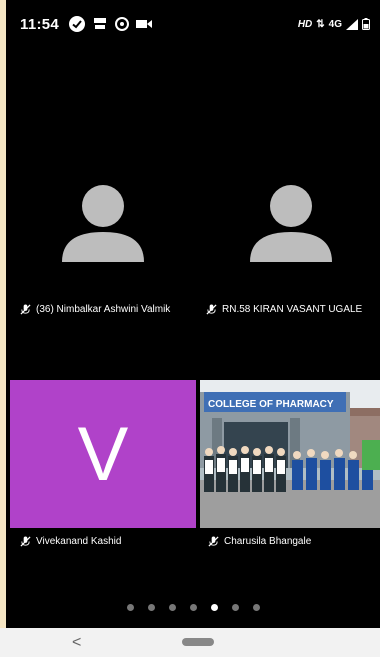 This screenshot has width=380, height=657. Describe the element at coordinates (305, 24) in the screenshot. I see `hd-badge: HD` at that location.